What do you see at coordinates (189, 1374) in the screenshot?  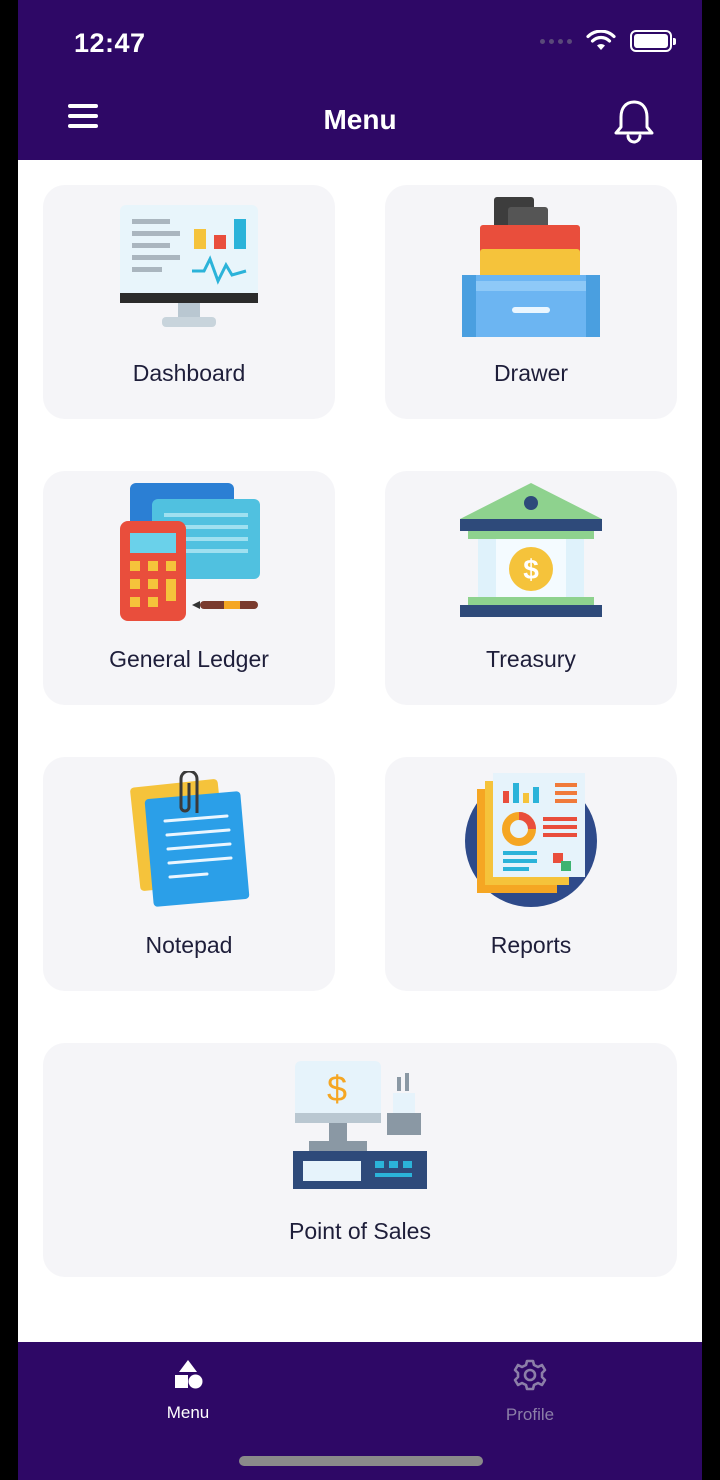 I see `shapes-icon` at bounding box center [189, 1374].